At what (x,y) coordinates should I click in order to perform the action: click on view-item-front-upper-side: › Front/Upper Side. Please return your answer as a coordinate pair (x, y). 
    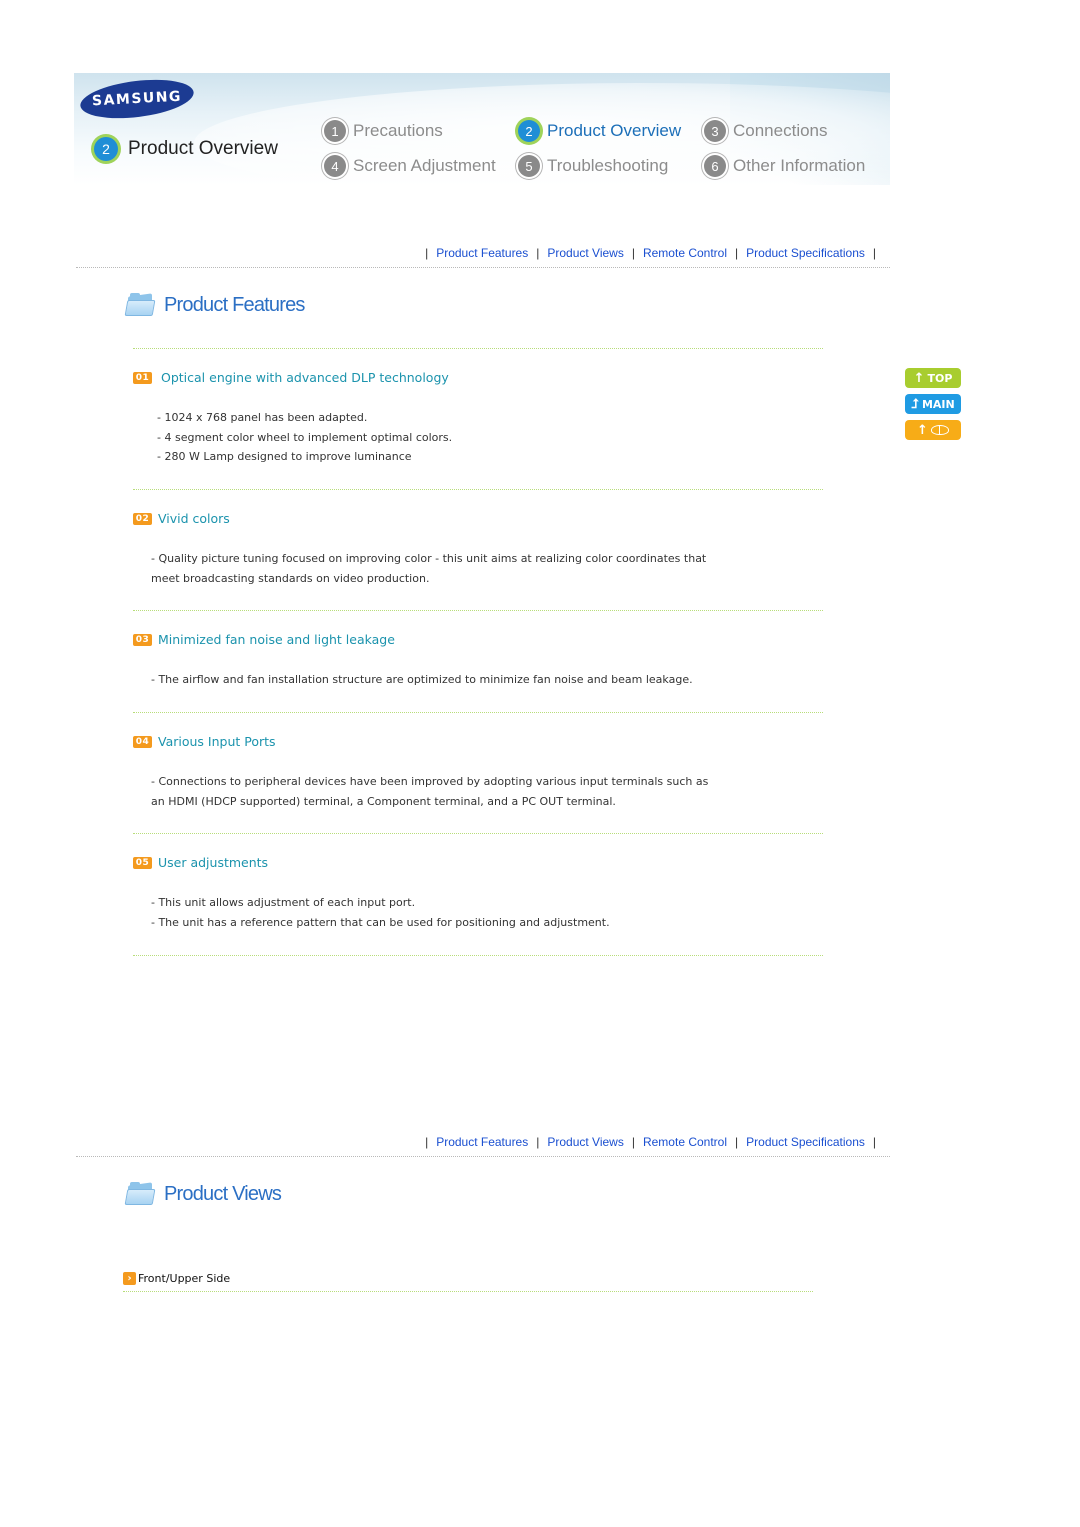
    Looking at the image, I should click on (176, 1278).